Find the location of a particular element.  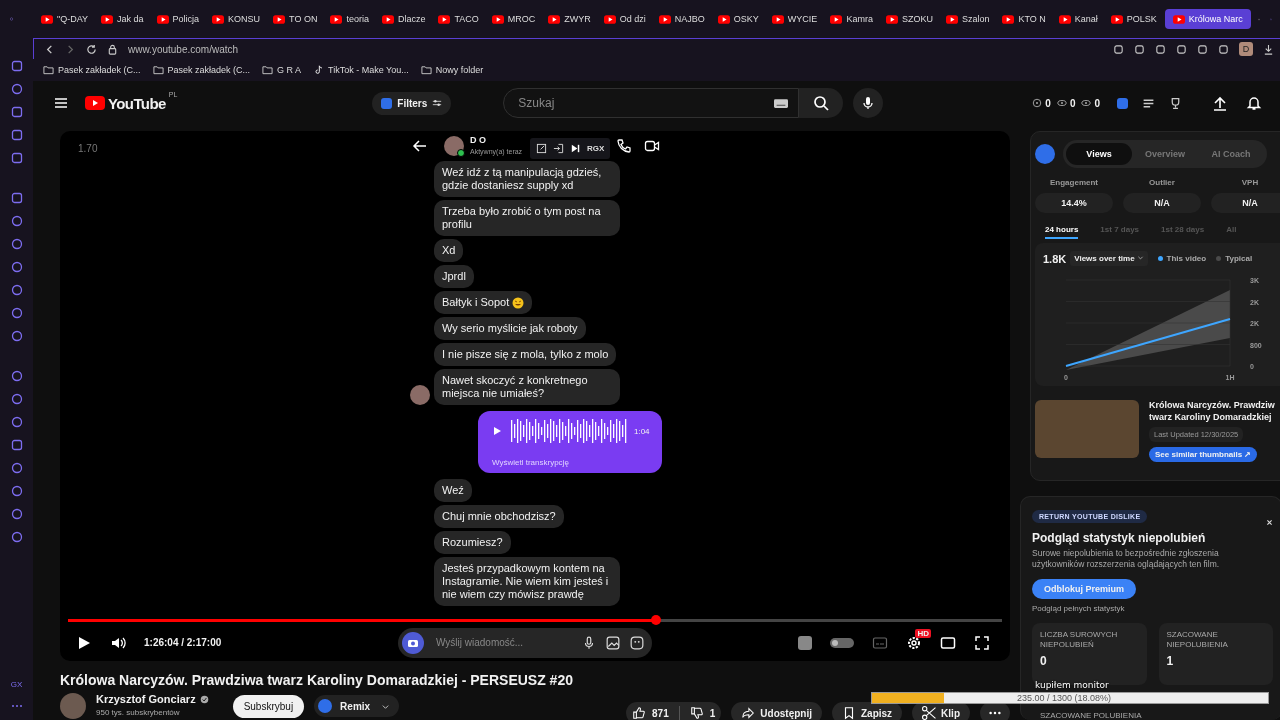

browser-tab: TACO is located at coordinates (458, 19).